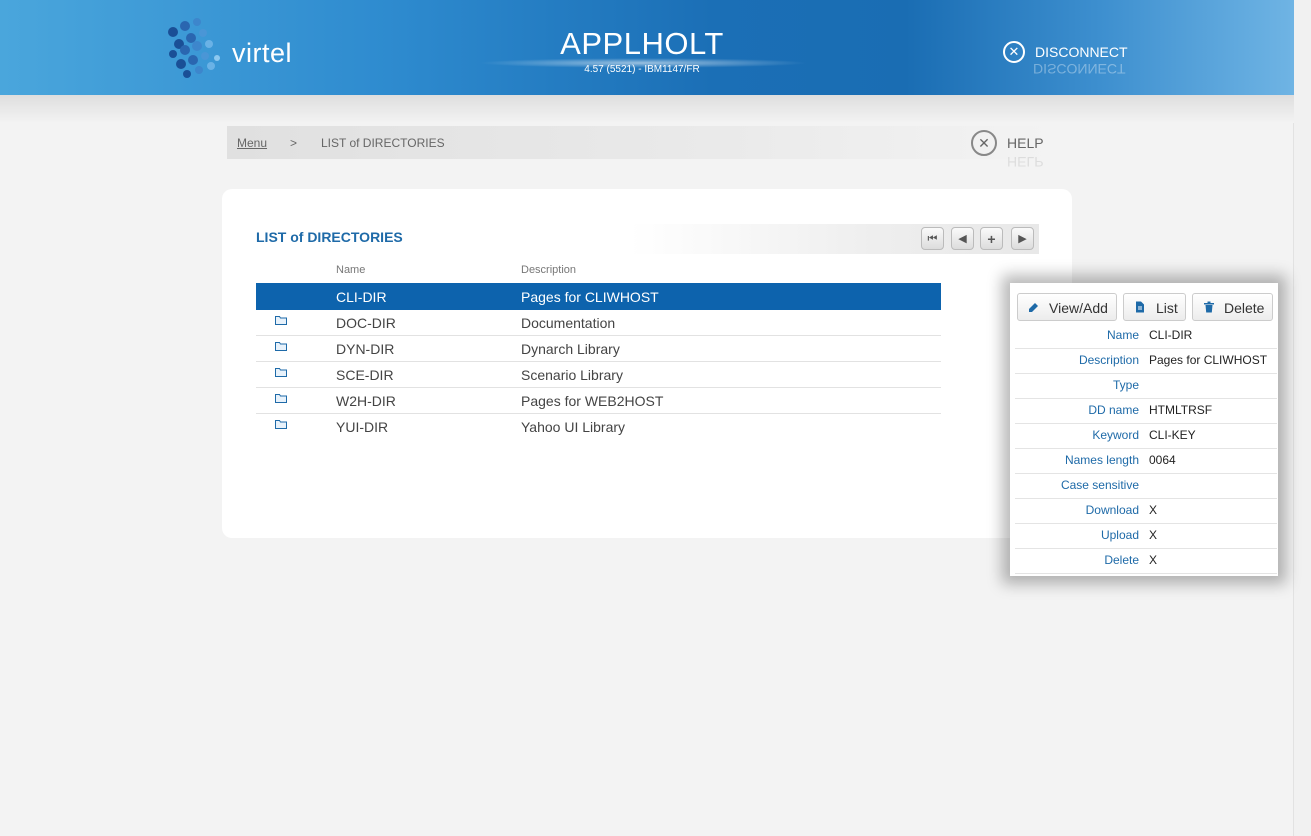 The image size is (1311, 836). Describe the element at coordinates (366, 323) in the screenshot. I see `row-name: DOC-DIR` at that location.